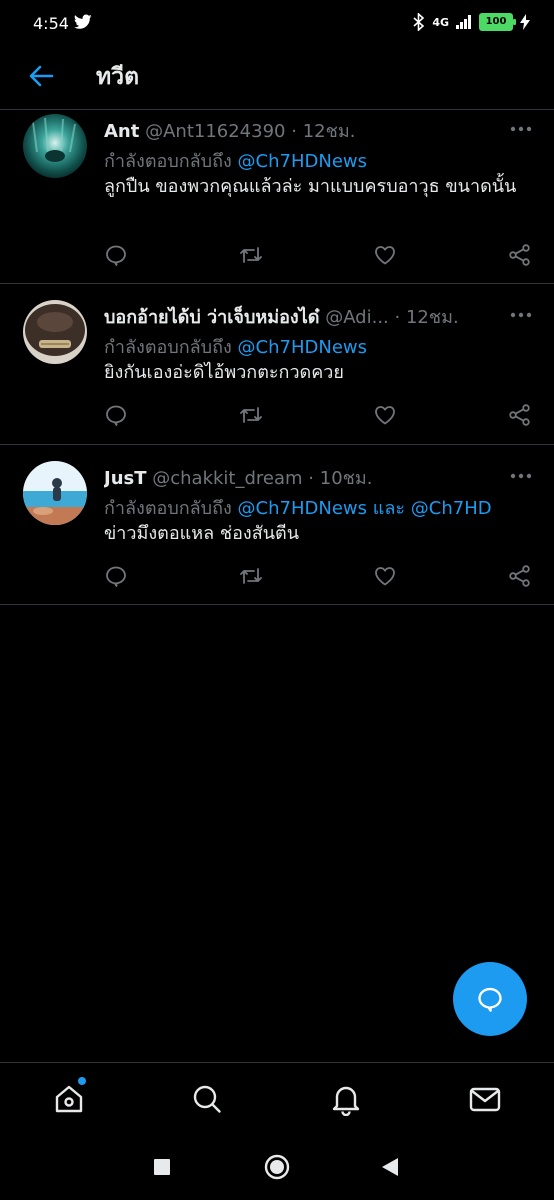  Describe the element at coordinates (464, 22) in the screenshot. I see `signal-icon` at that location.